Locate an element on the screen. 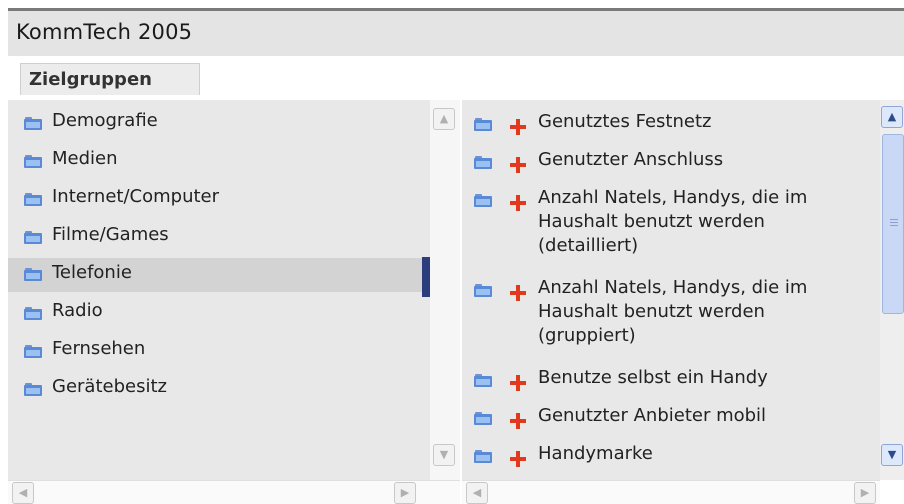 This screenshot has width=904, height=504. window-top-edge is located at coordinates (452, 4).